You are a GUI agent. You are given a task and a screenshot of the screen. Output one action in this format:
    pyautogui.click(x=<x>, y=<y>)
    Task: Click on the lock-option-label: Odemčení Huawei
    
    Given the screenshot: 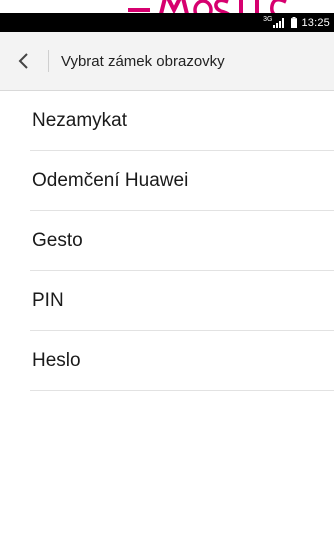 What is the action you would take?
    pyautogui.click(x=110, y=180)
    